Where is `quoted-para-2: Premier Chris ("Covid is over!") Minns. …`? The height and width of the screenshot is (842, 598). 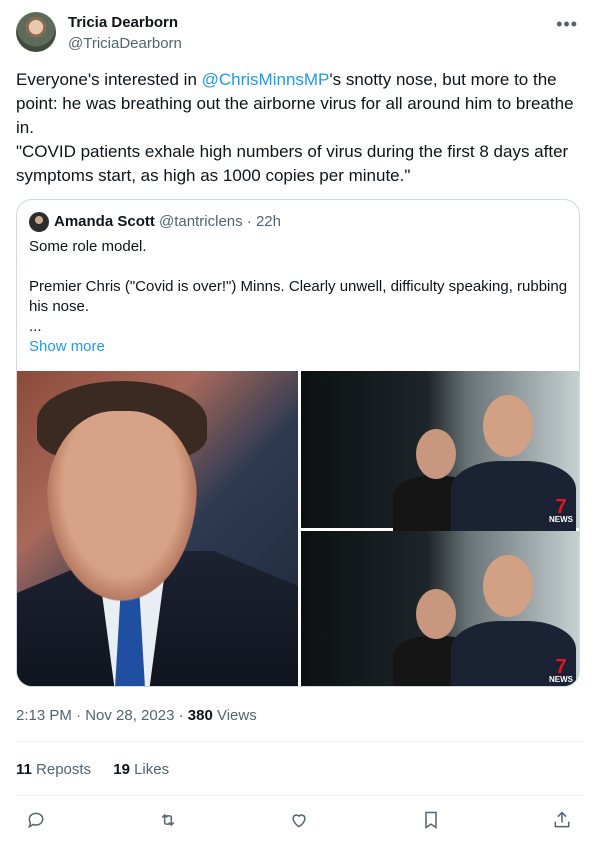 quoted-para-2: Premier Chris ("Covid is over!") Minns. … is located at coordinates (298, 296).